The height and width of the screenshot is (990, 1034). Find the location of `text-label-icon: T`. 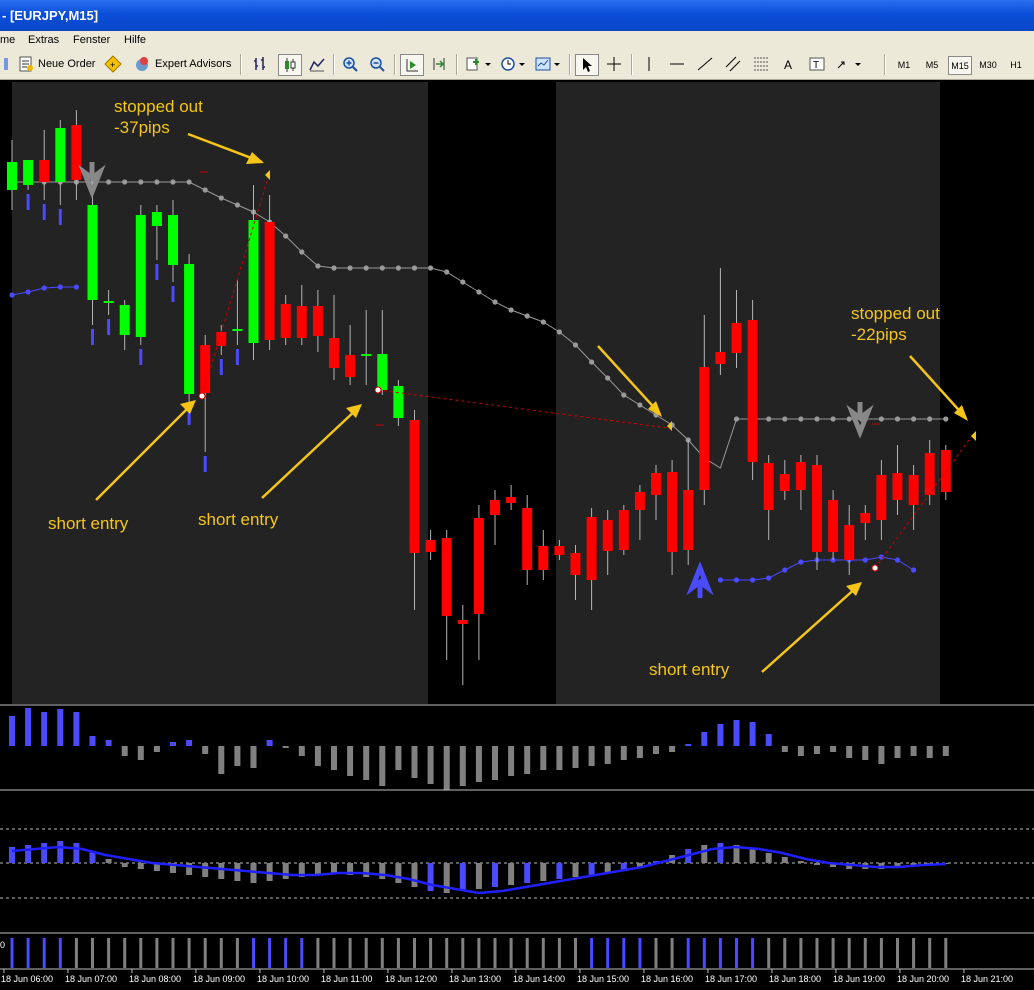

text-label-icon: T is located at coordinates (817, 64).